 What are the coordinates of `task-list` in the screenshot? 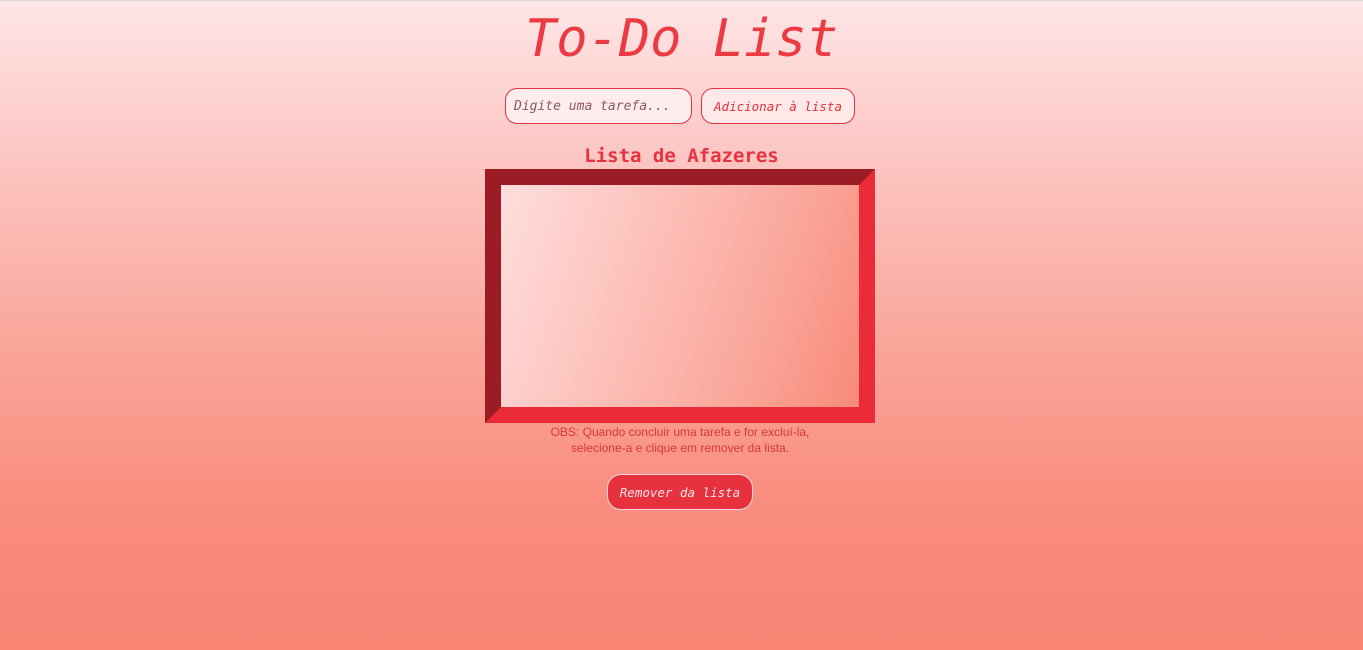 It's located at (680, 296).